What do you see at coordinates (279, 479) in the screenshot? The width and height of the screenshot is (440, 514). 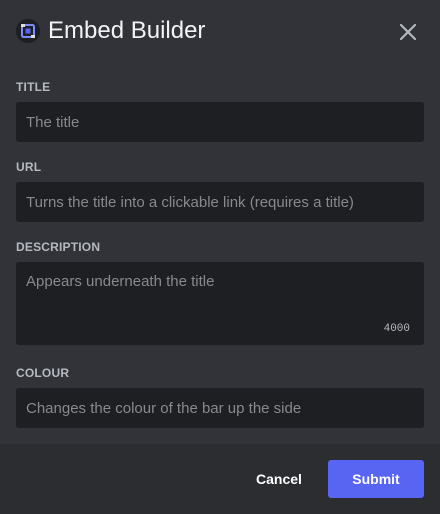 I see `cancel-button: Cancel` at bounding box center [279, 479].